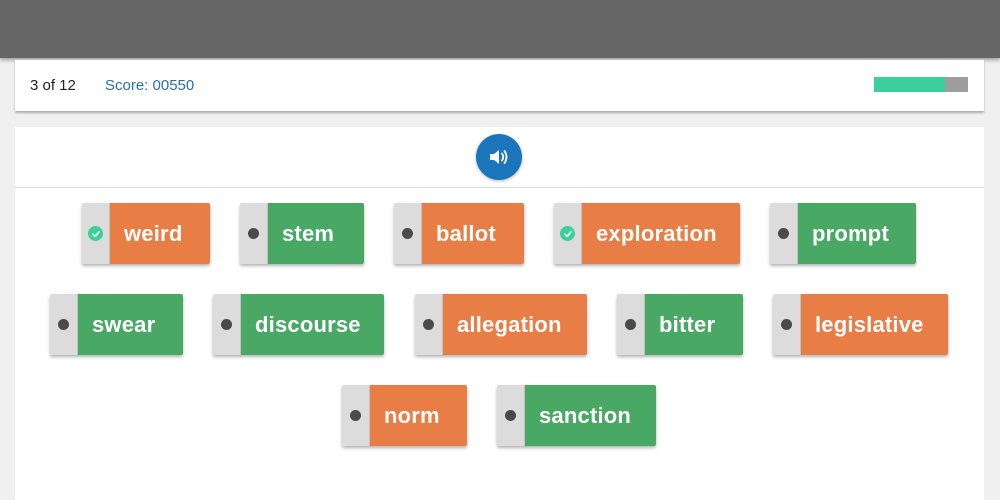 The width and height of the screenshot is (1000, 500). What do you see at coordinates (418, 415) in the screenshot?
I see `tile-word: norm` at bounding box center [418, 415].